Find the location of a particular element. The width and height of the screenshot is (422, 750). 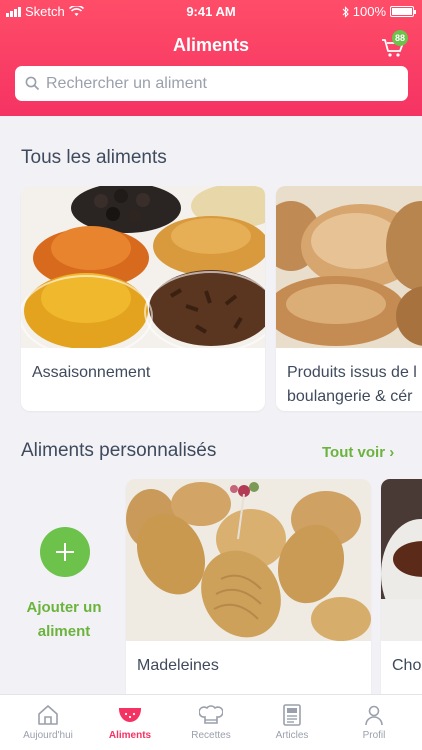

tab-articles: Articles is located at coordinates (292, 722).